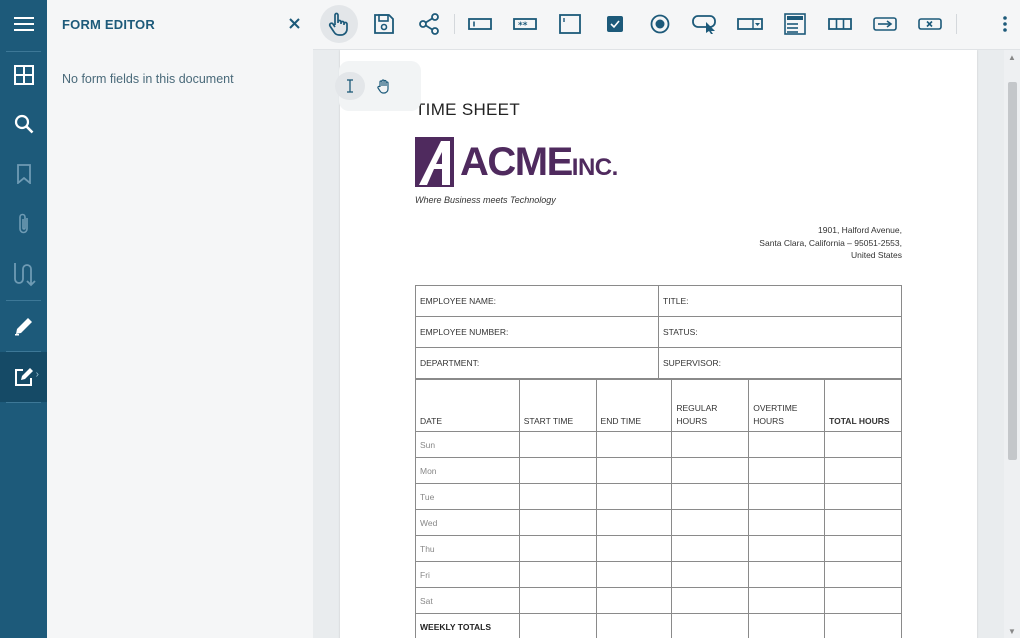 The image size is (1020, 638). I want to click on address-line: United States, so click(876, 255).